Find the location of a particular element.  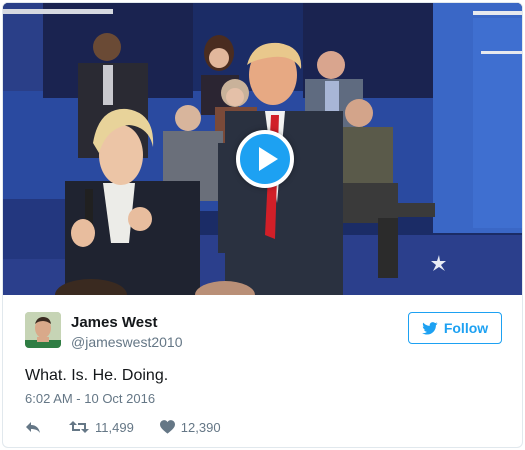

tweet-actions: 11,499 12,390 is located at coordinates (123, 427).